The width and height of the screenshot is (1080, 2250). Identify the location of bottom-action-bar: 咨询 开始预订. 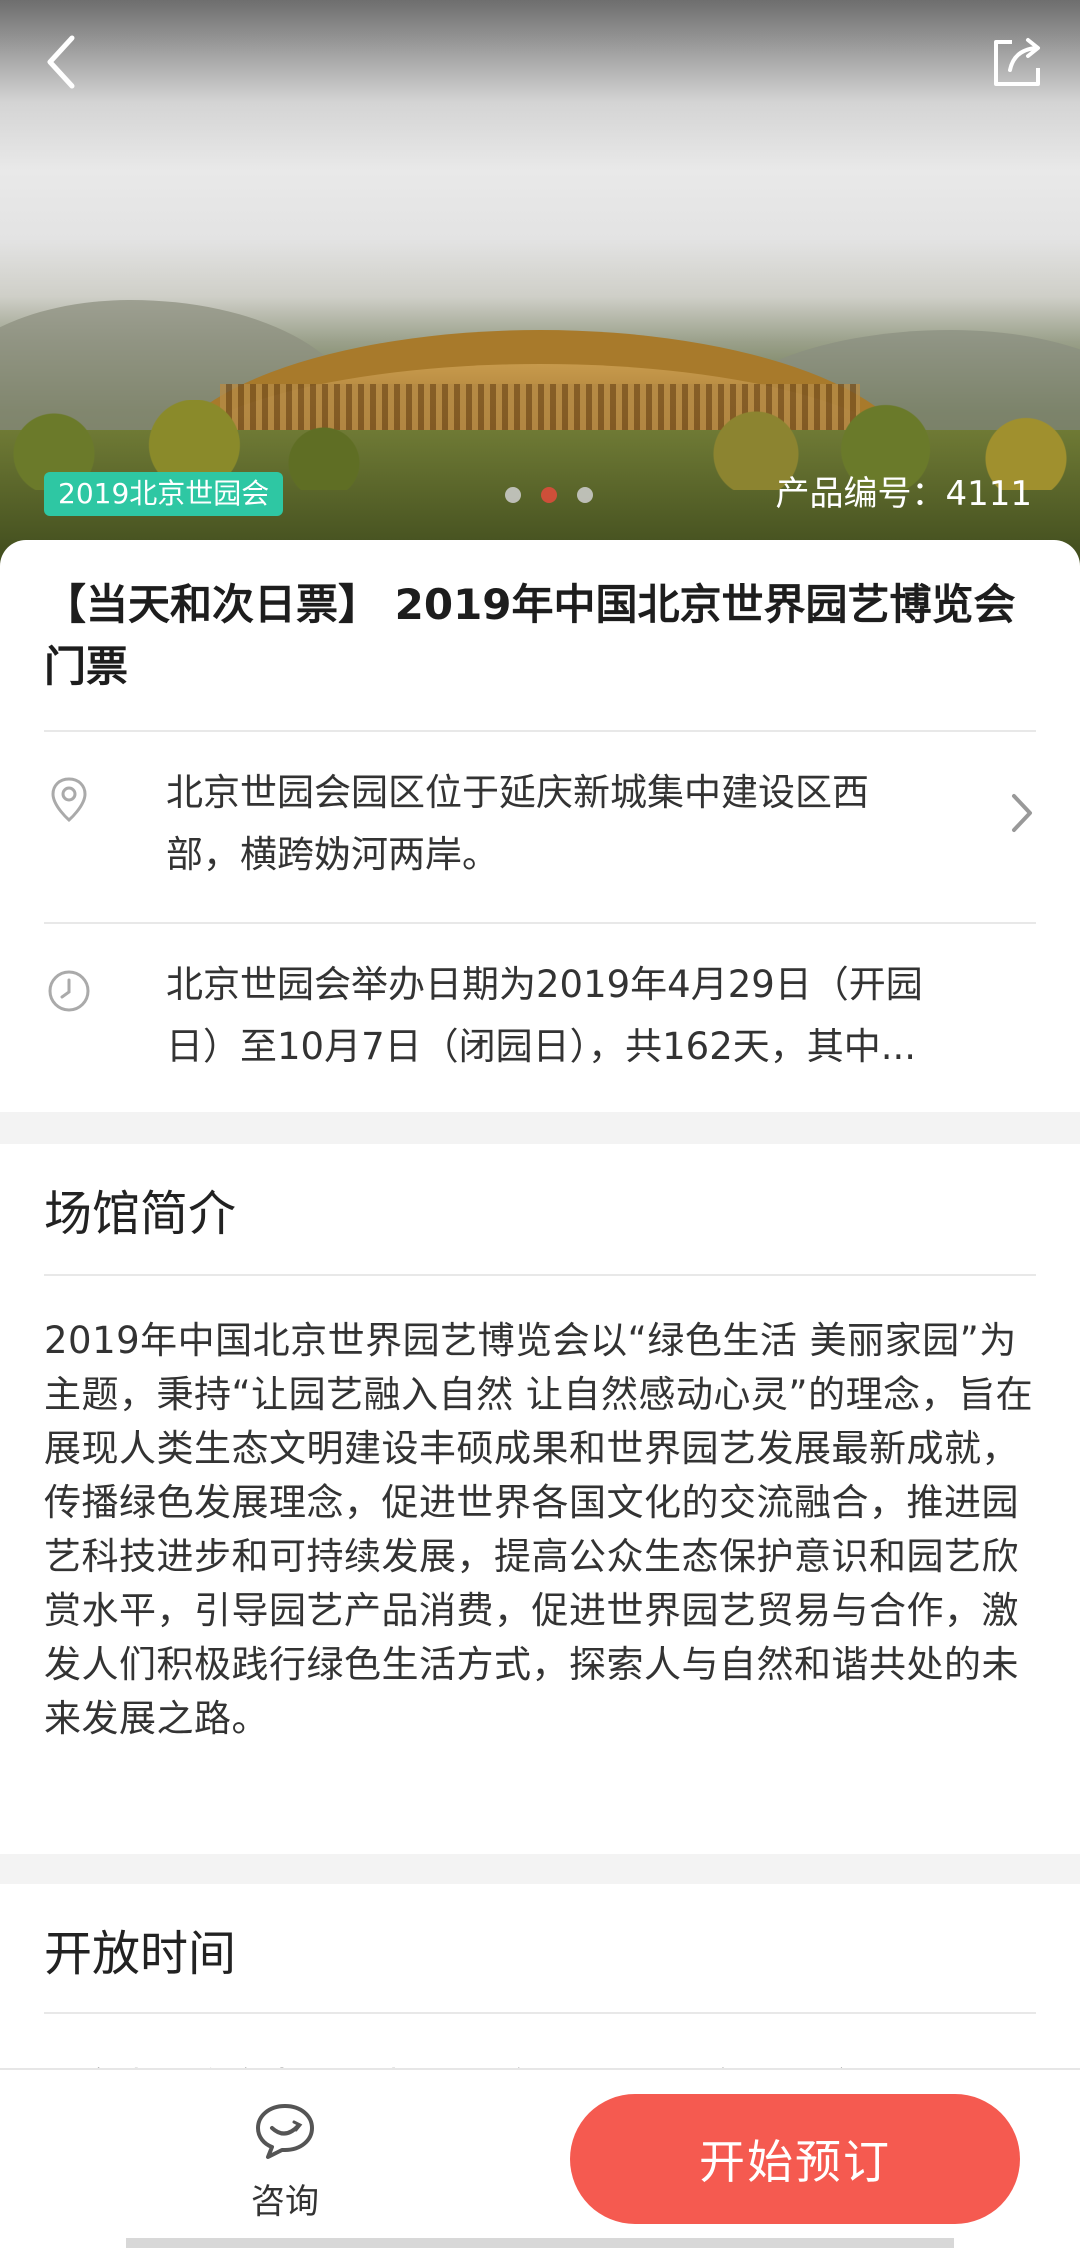
(540, 2159).